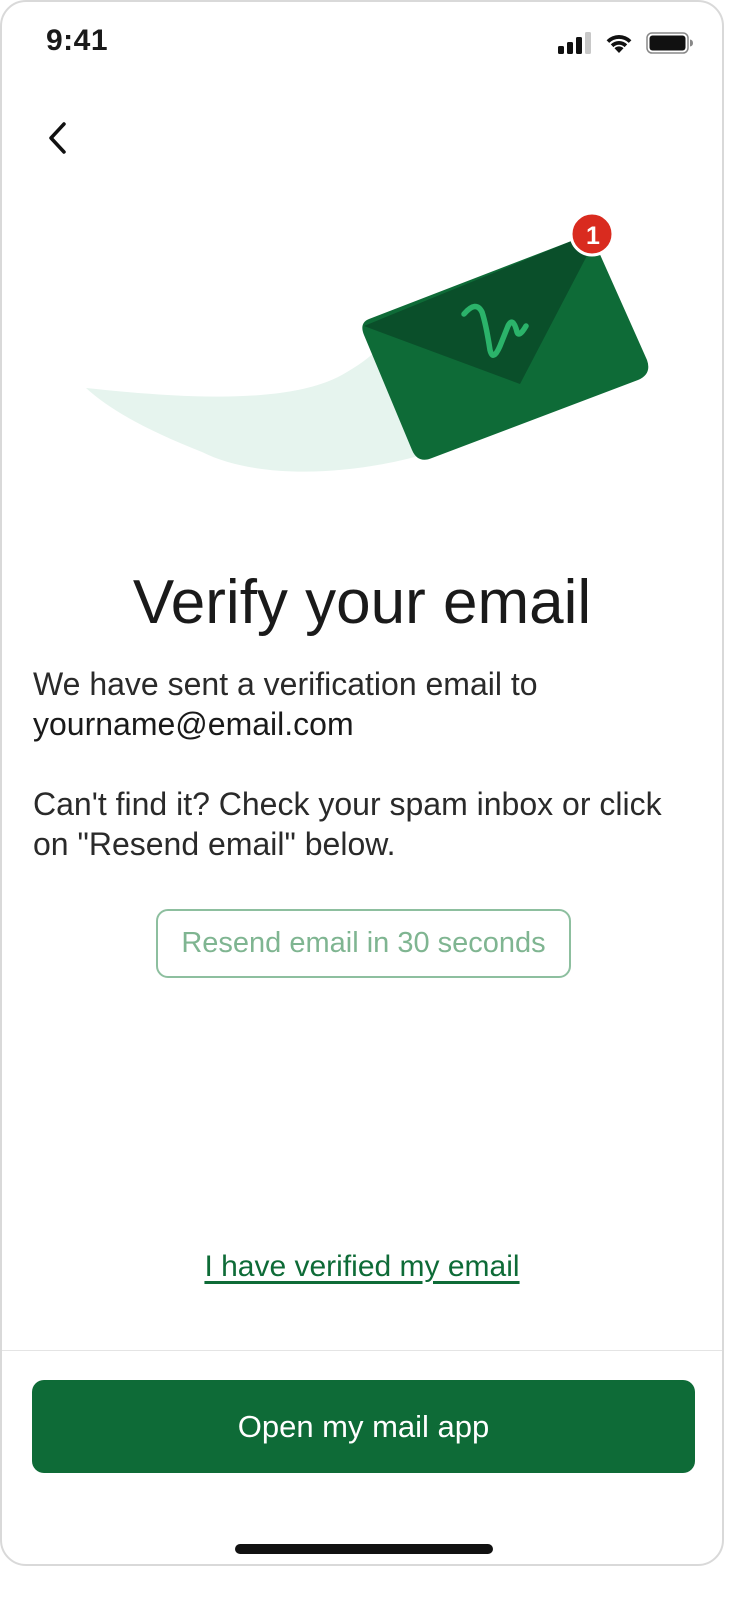  I want to click on status-icons, so click(626, 45).